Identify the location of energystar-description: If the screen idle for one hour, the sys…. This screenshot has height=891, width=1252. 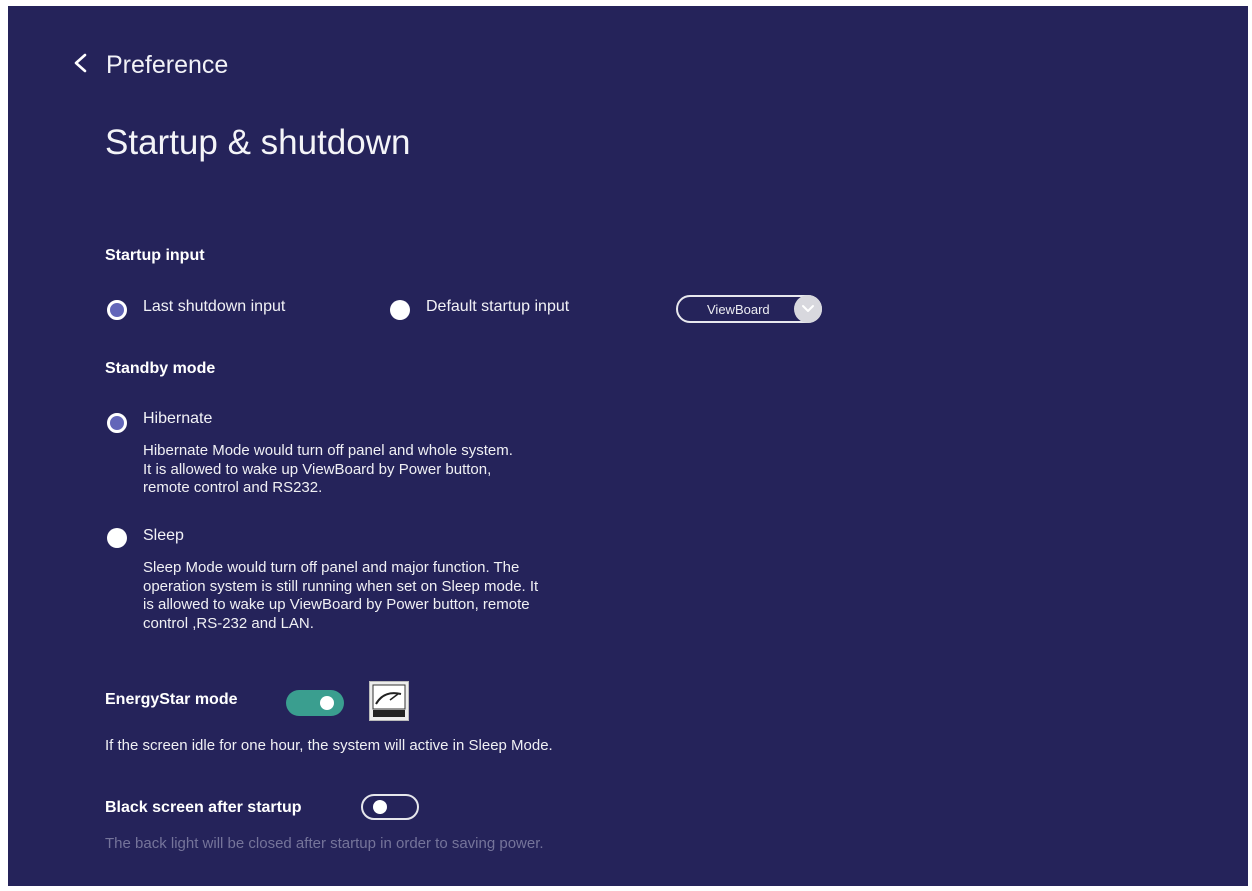
(329, 745).